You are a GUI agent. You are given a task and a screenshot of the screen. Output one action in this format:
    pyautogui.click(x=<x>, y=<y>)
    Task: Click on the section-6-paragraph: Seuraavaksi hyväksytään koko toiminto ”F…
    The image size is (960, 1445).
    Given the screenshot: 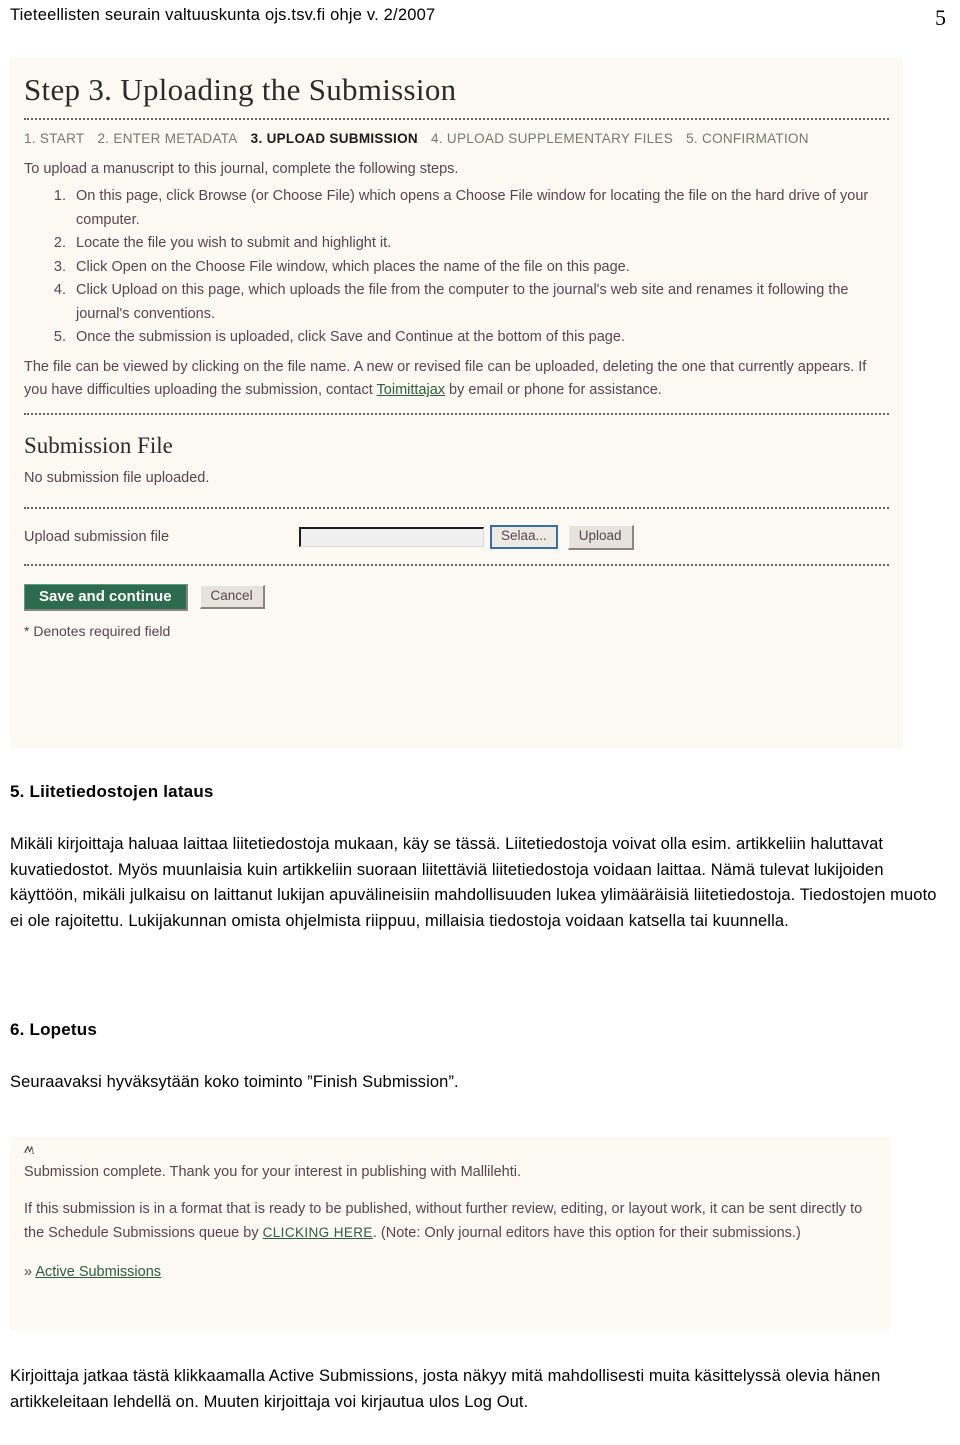 What is the action you would take?
    pyautogui.click(x=234, y=1082)
    